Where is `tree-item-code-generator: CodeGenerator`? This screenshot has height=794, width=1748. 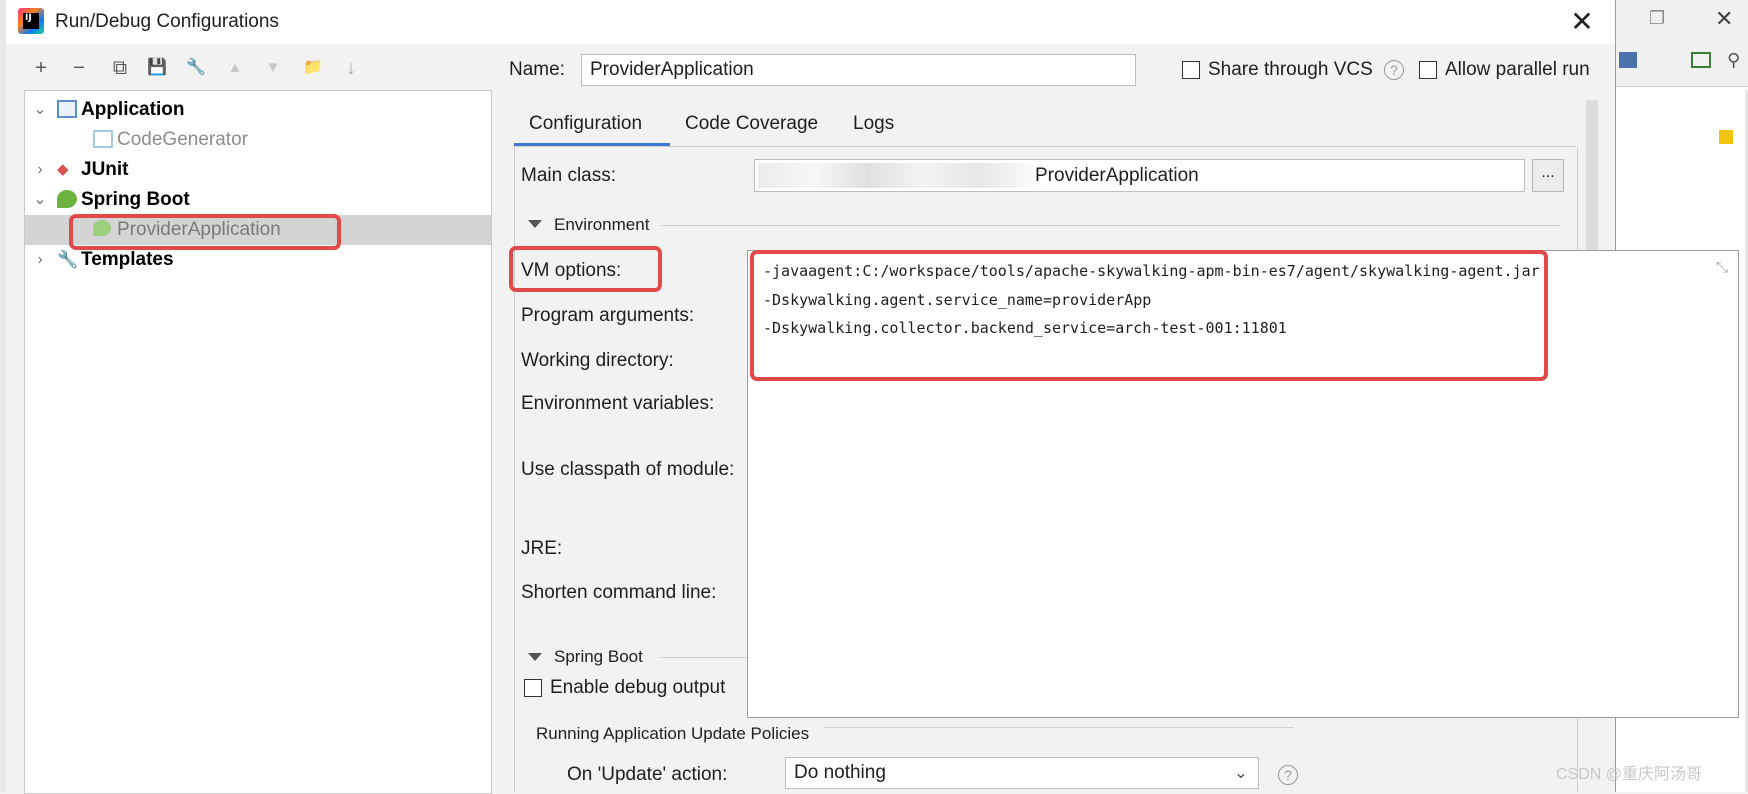
tree-item-code-generator: CodeGenerator is located at coordinates (258, 140).